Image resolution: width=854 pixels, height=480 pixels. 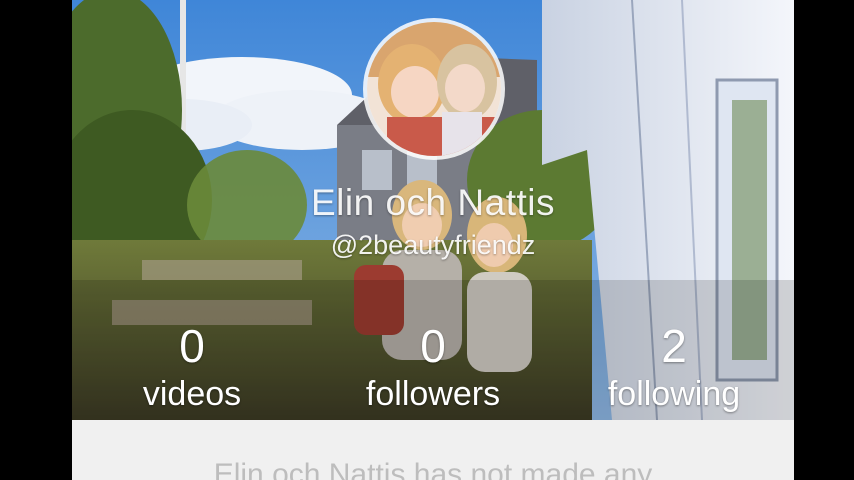 I want to click on stat-videos: 0 videos, so click(x=192, y=368).